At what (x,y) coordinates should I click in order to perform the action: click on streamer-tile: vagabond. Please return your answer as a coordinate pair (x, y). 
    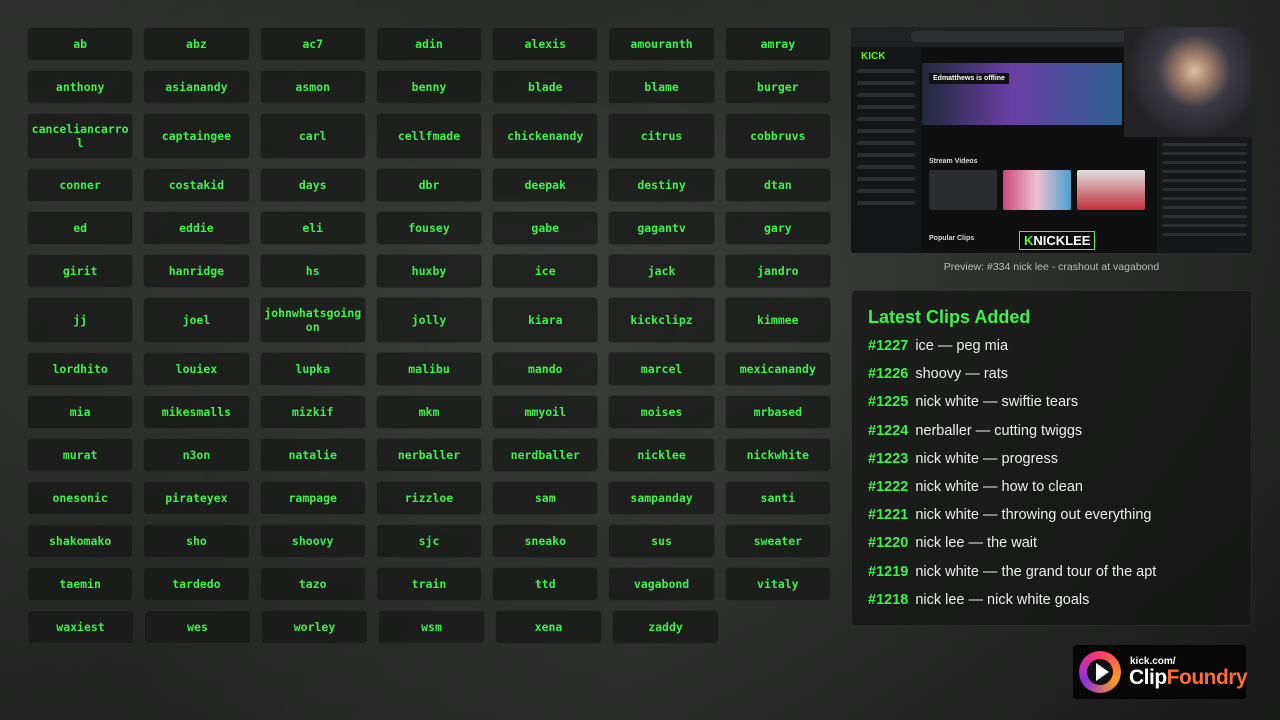
    Looking at the image, I should click on (661, 584).